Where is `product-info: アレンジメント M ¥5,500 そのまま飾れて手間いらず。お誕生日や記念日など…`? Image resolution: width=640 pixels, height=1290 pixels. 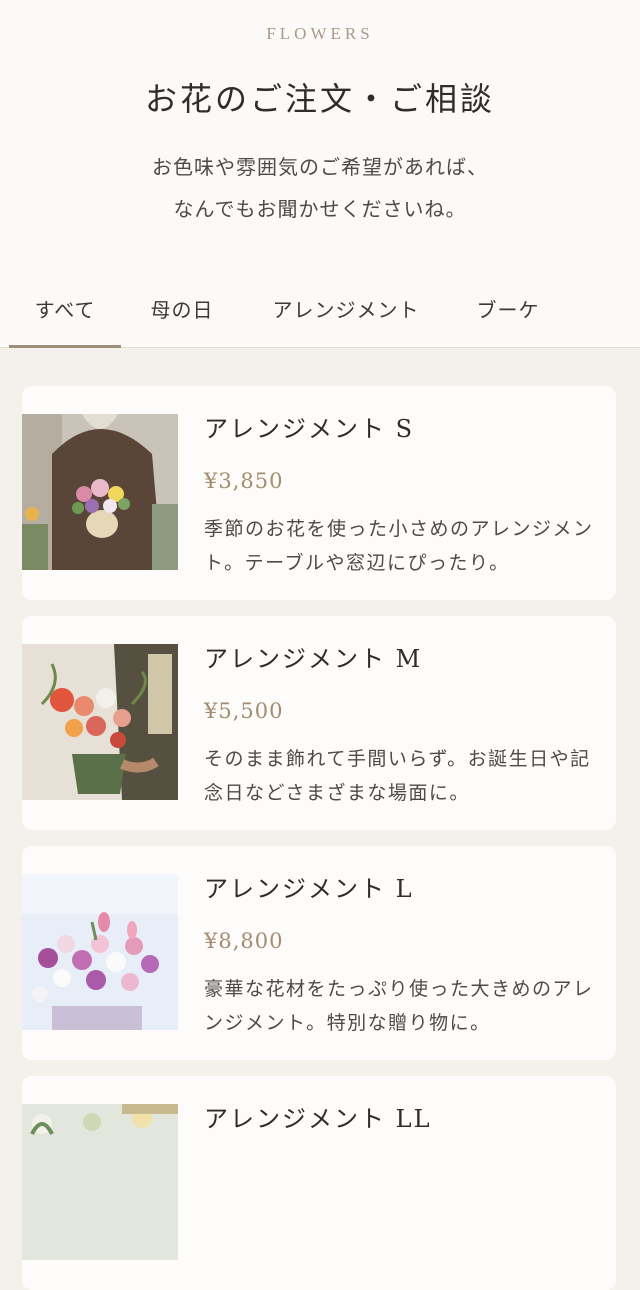 product-info: アレンジメント M ¥5,500 そのまま飾れて手間いらず。お誕生日や記念日など… is located at coordinates (402, 726).